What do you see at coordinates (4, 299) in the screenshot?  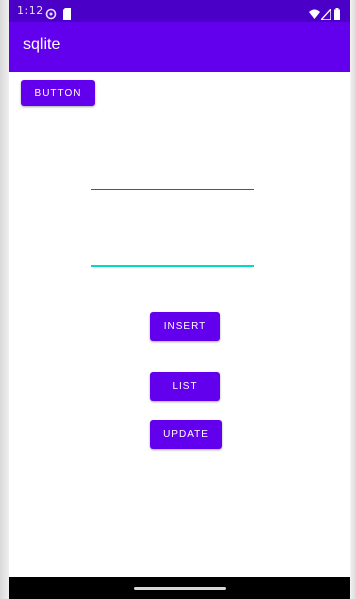 I see `device-frame-left` at bounding box center [4, 299].